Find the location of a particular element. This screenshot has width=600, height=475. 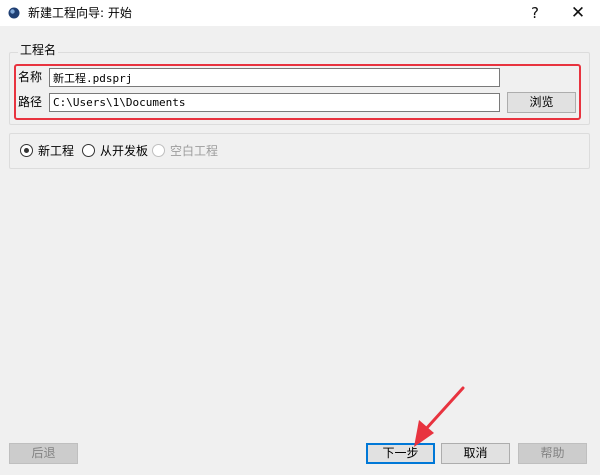

next-button: 下一步 is located at coordinates (400, 453).